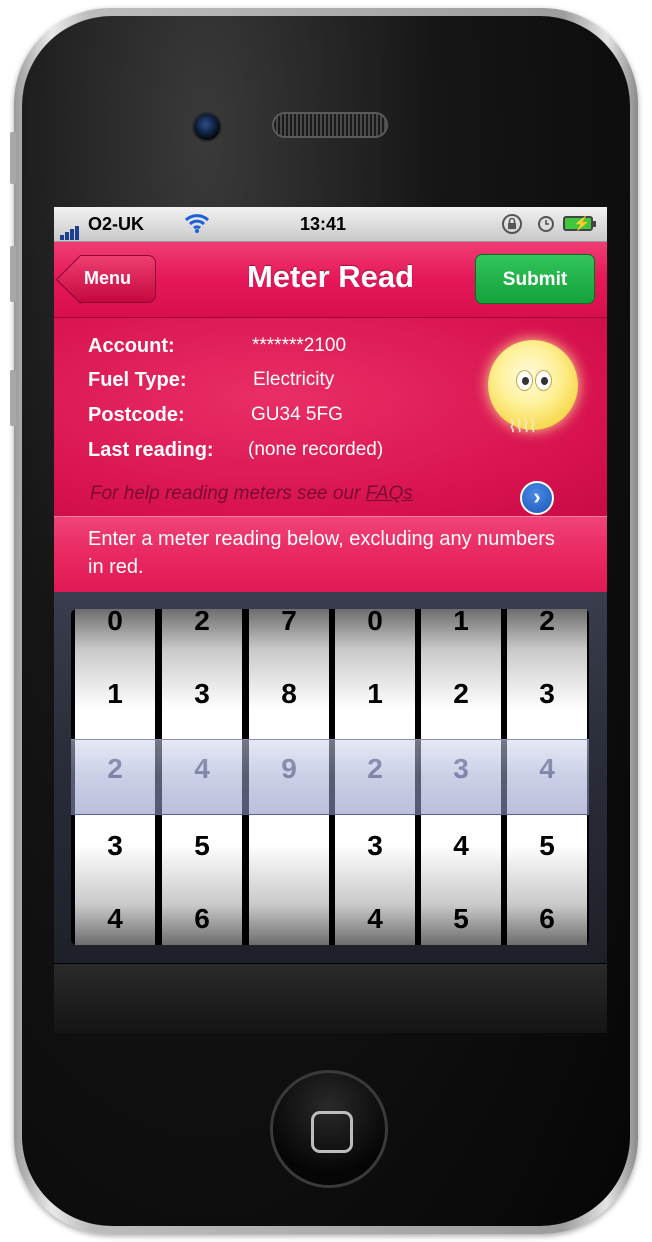 The width and height of the screenshot is (652, 1242). Describe the element at coordinates (537, 498) in the screenshot. I see `disclosure-arrow-icon: ›` at that location.